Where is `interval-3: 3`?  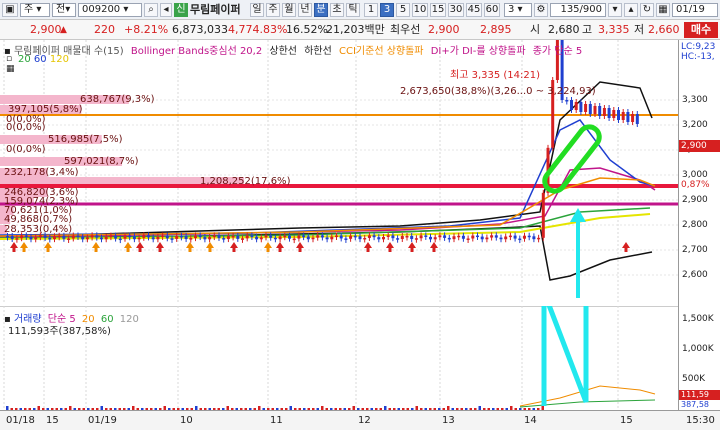
interval-3: 3 is located at coordinates (387, 10).